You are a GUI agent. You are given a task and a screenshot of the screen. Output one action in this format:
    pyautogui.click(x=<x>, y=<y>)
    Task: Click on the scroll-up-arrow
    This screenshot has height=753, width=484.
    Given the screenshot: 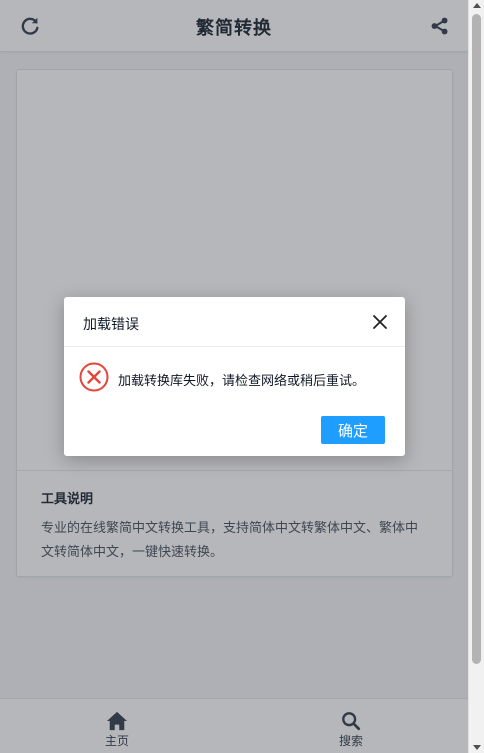 What is the action you would take?
    pyautogui.click(x=477, y=5)
    